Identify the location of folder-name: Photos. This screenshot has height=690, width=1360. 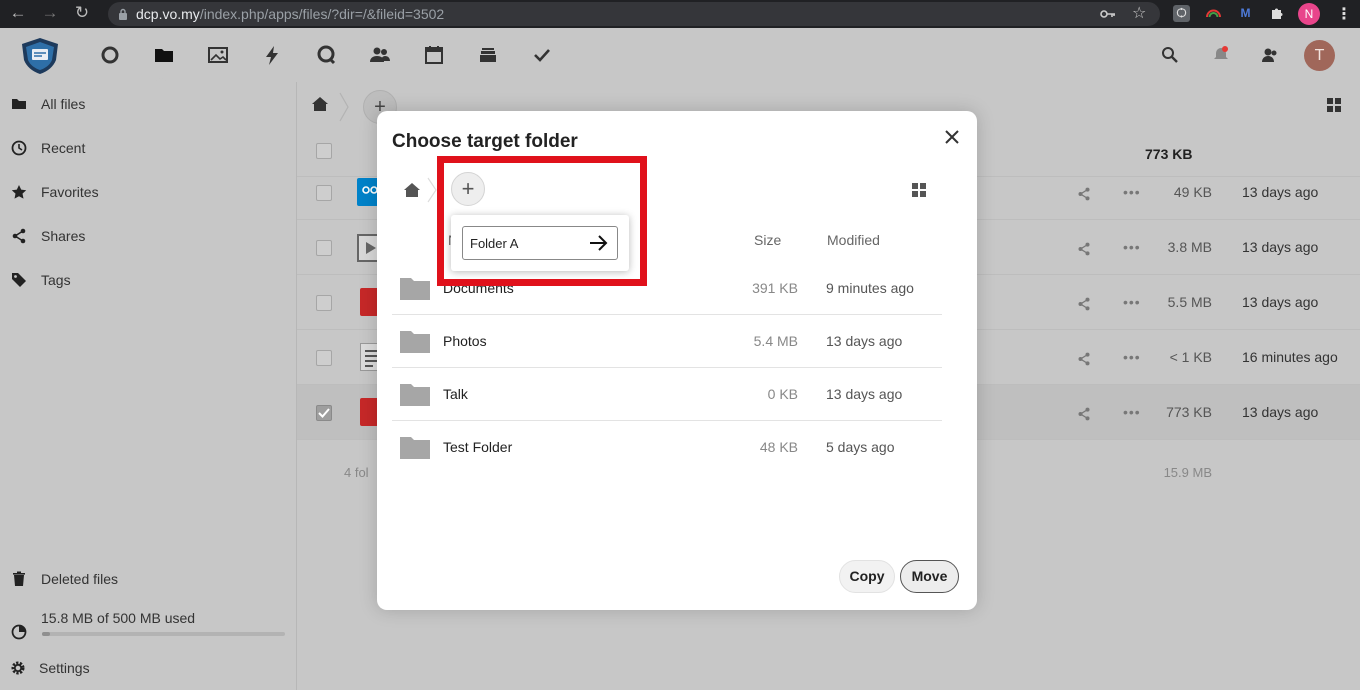
(465, 341).